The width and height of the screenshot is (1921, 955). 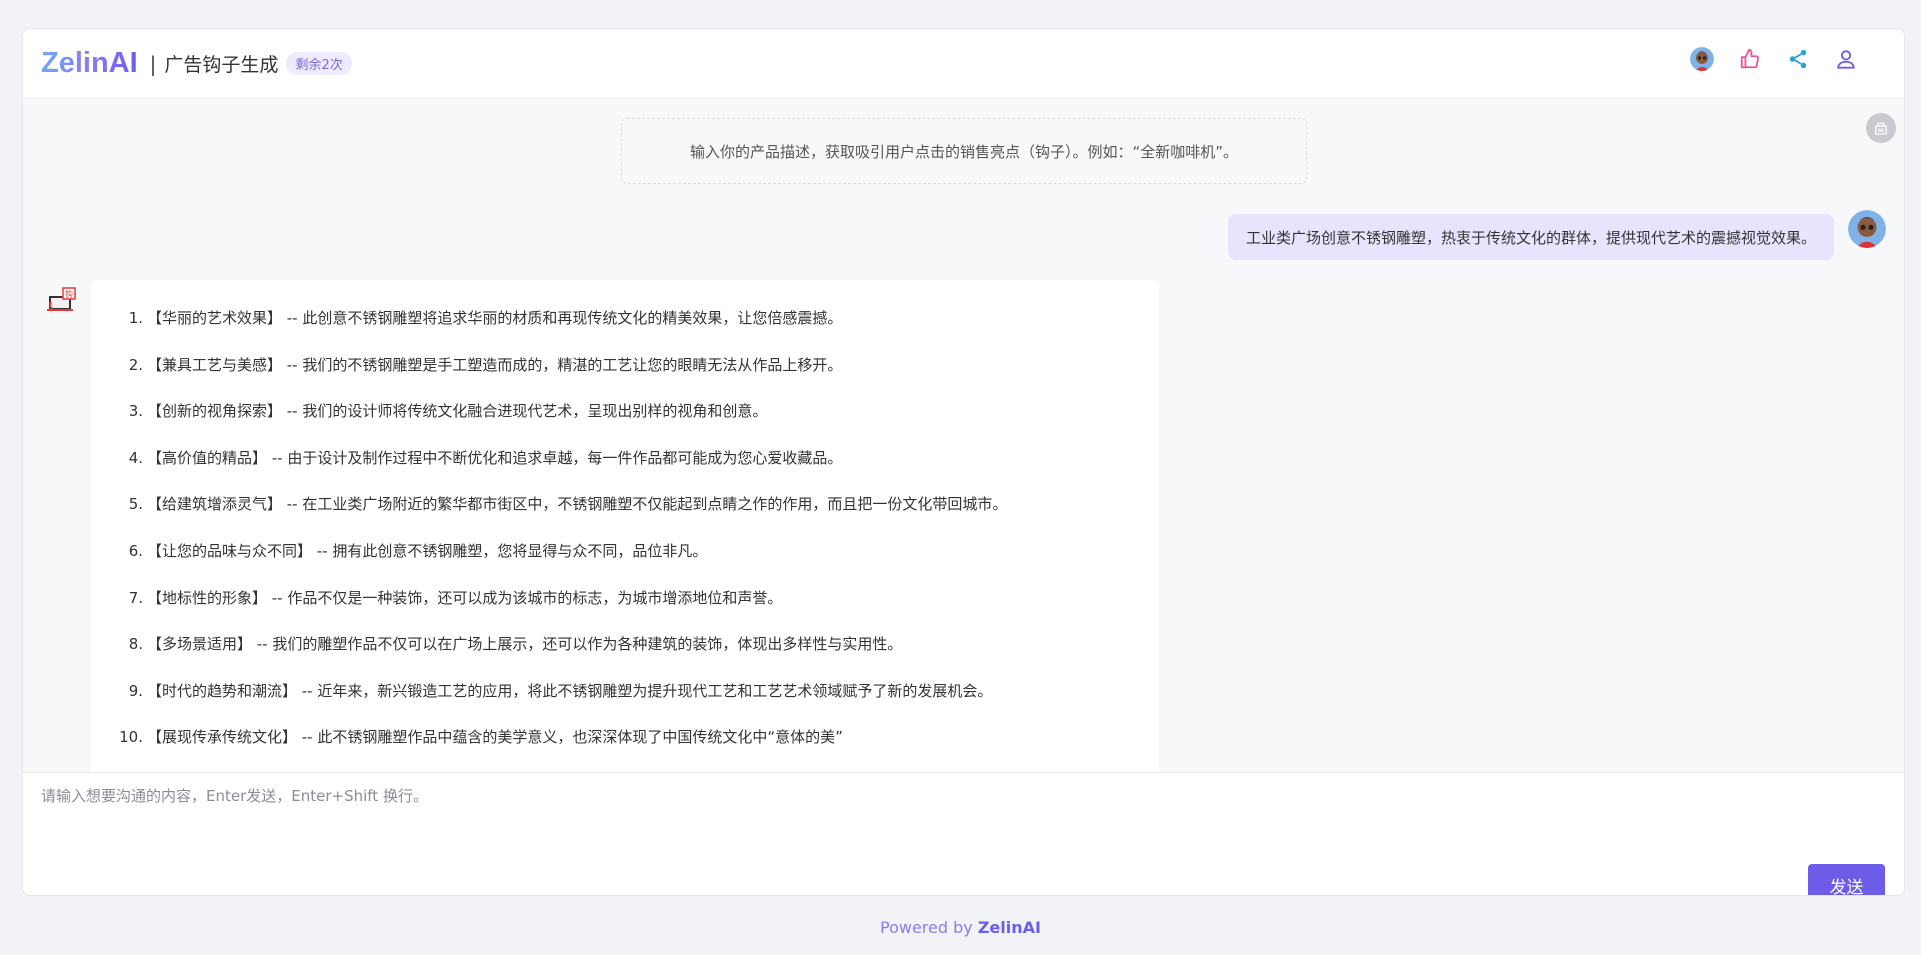 I want to click on clear-chat-button, so click(x=1881, y=128).